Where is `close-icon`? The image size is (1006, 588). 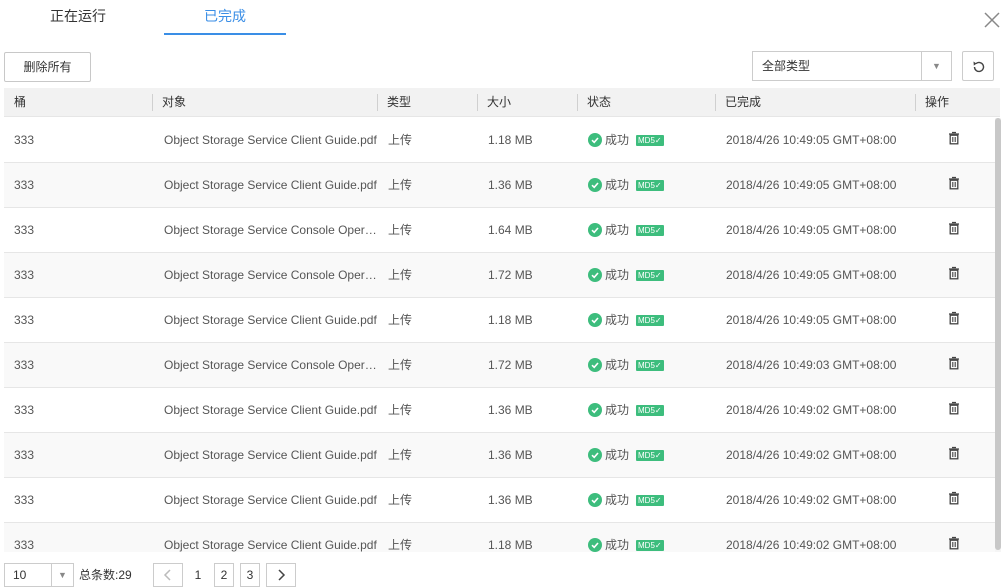 close-icon is located at coordinates (992, 20).